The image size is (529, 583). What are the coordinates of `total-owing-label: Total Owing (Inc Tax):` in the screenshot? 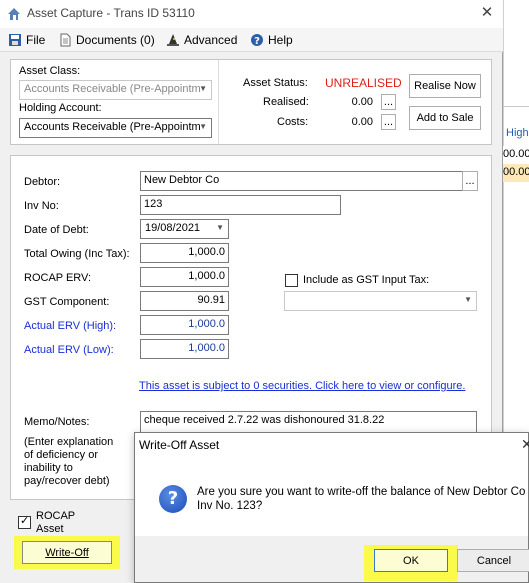 It's located at (77, 254).